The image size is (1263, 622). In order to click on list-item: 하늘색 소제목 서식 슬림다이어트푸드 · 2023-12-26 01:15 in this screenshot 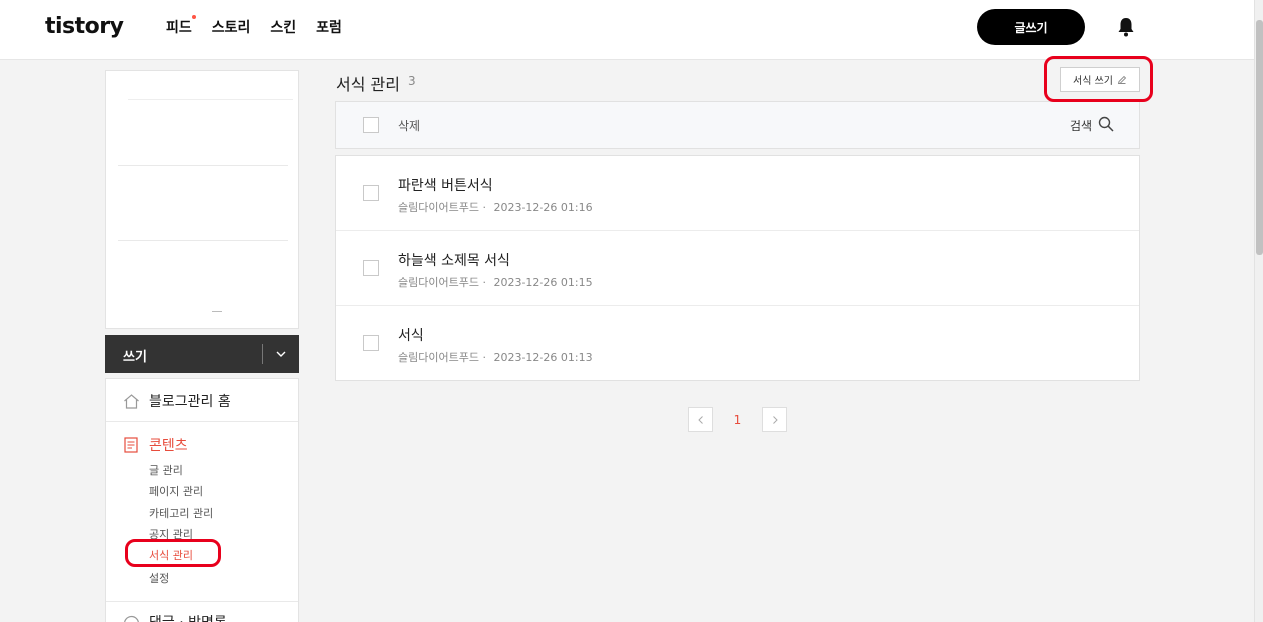, I will do `click(737, 268)`.